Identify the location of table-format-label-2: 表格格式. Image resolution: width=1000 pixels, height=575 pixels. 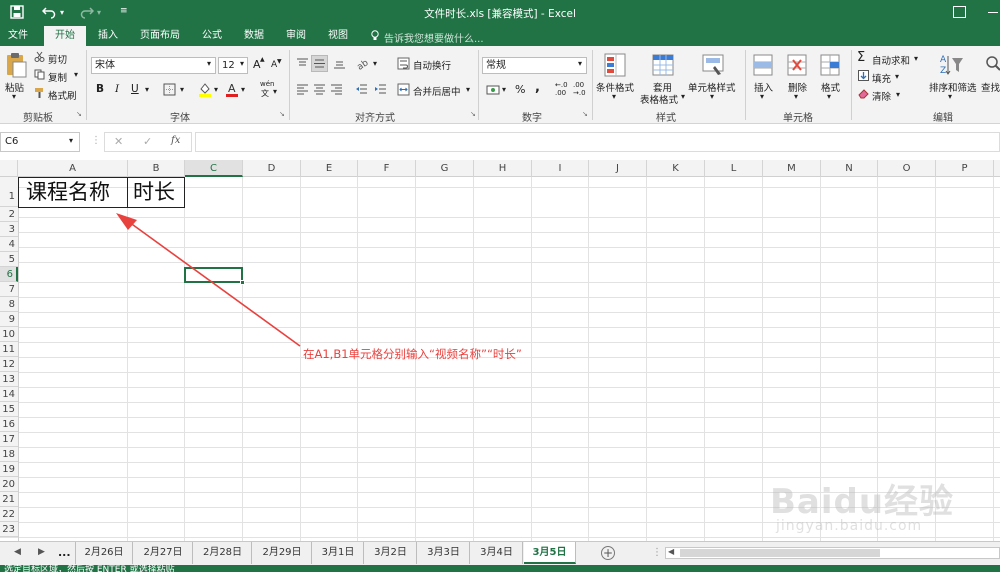
(659, 99).